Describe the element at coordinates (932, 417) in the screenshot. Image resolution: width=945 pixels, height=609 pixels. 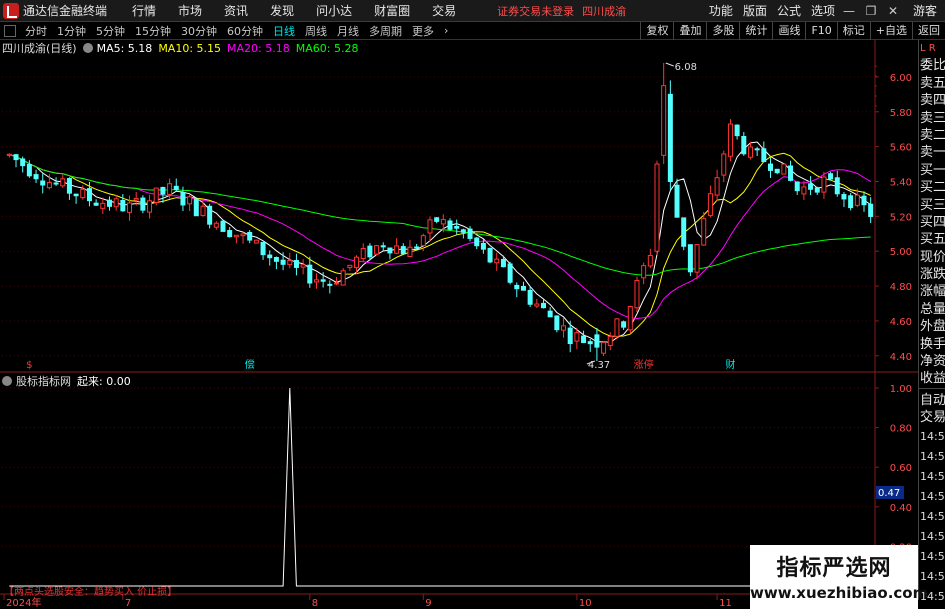
I see `auto-trade-label: 交易` at that location.